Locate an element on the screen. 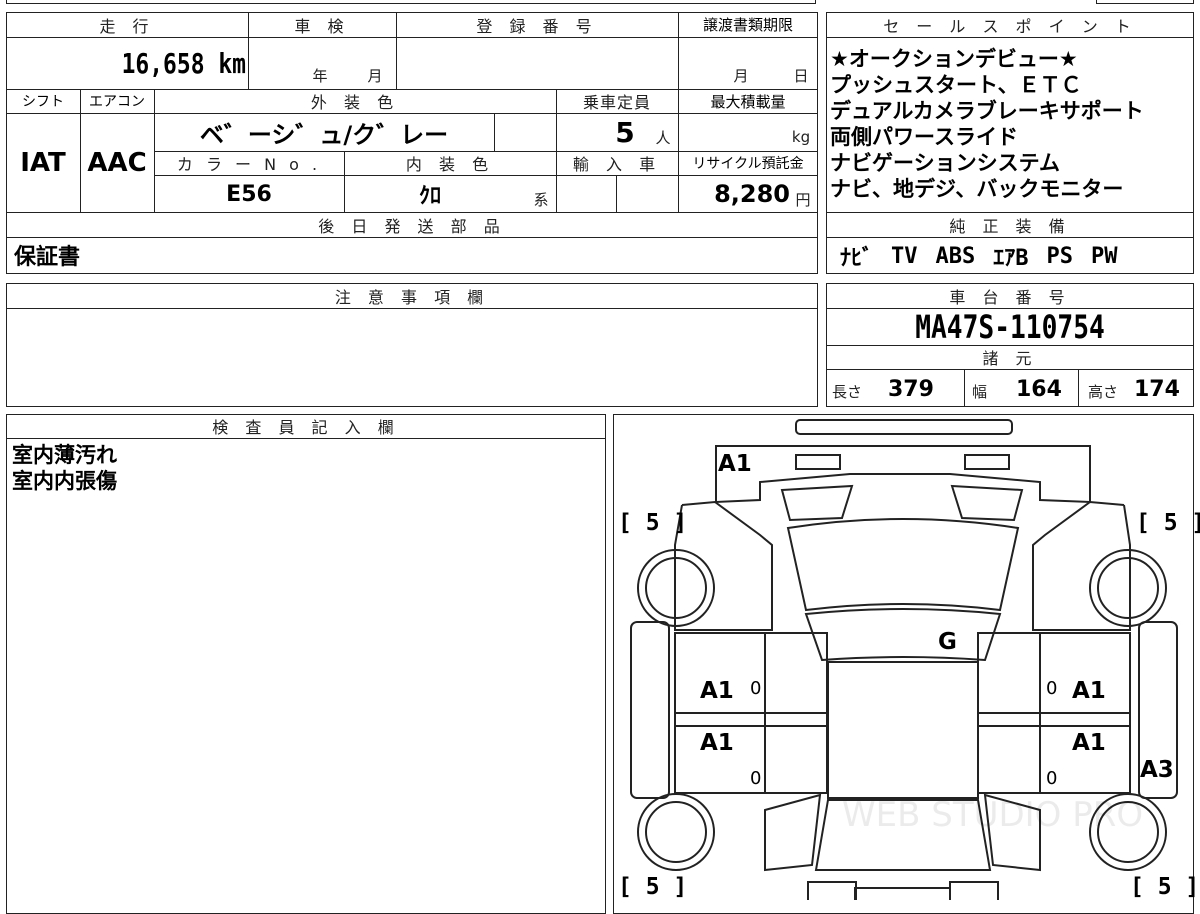 This screenshot has width=1200, height=914. damage-mark: A3 is located at coordinates (1157, 770).